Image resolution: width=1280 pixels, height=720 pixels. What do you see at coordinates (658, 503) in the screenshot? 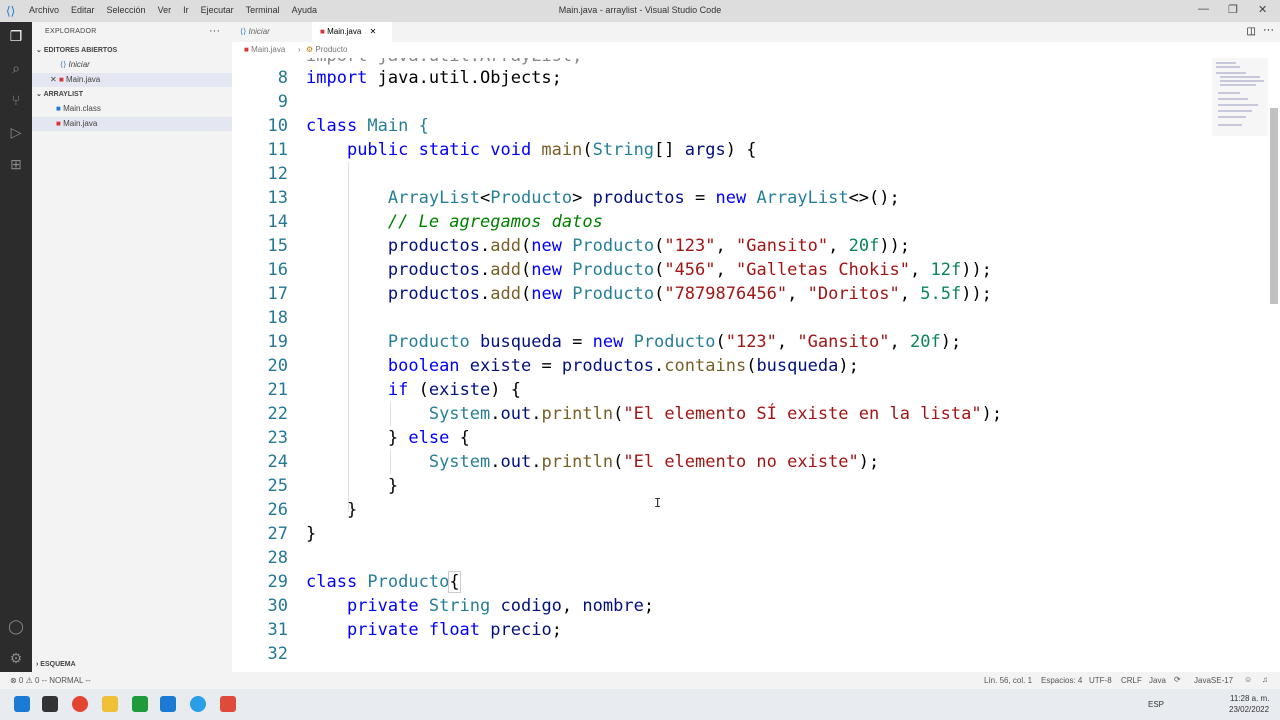
I see `text-cursor-icon: I` at bounding box center [658, 503].